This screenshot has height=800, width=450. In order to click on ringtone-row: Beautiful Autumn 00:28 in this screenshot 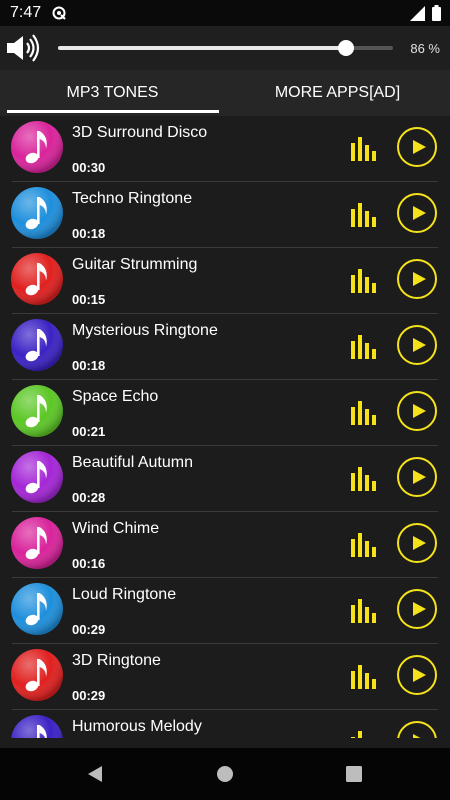, I will do `click(225, 479)`.